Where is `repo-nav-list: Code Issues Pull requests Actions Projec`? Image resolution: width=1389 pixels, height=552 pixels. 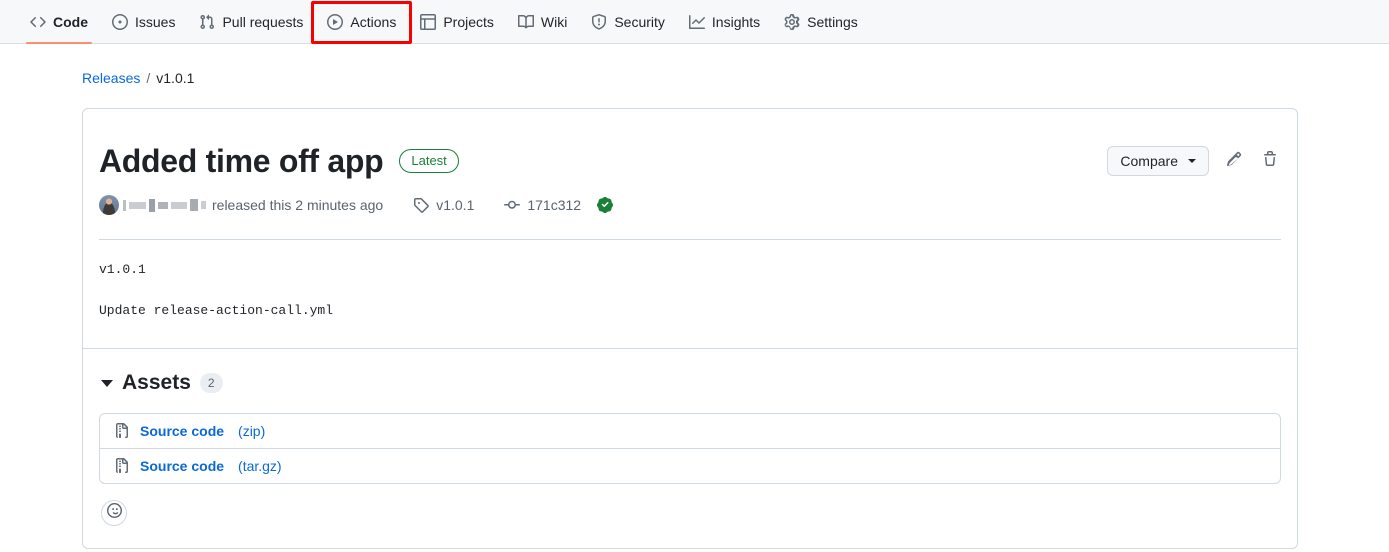 repo-nav-list: Code Issues Pull requests Actions Projec is located at coordinates (444, 22).